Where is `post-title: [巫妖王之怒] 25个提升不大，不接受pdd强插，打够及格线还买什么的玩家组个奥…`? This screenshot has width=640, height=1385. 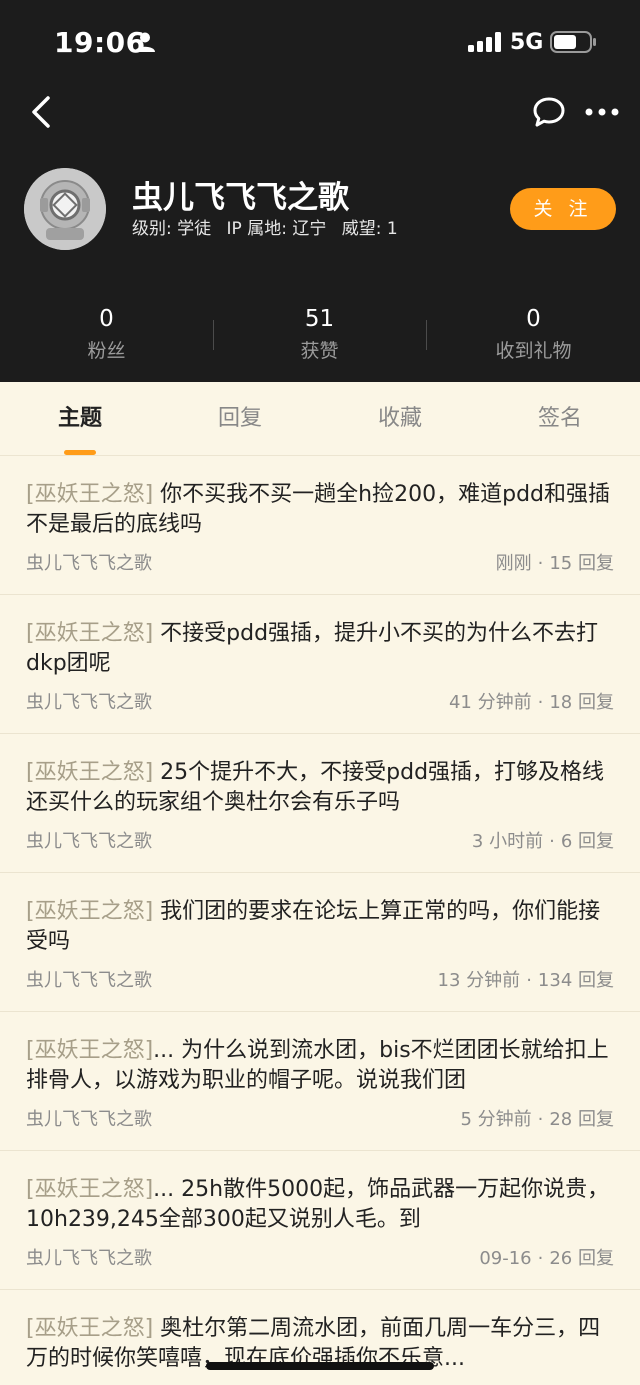
post-title: [巫妖王之怒] 25个提升不大，不接受pdd强插，打够及格线还买什么的玩家组个奥… is located at coordinates (321, 788).